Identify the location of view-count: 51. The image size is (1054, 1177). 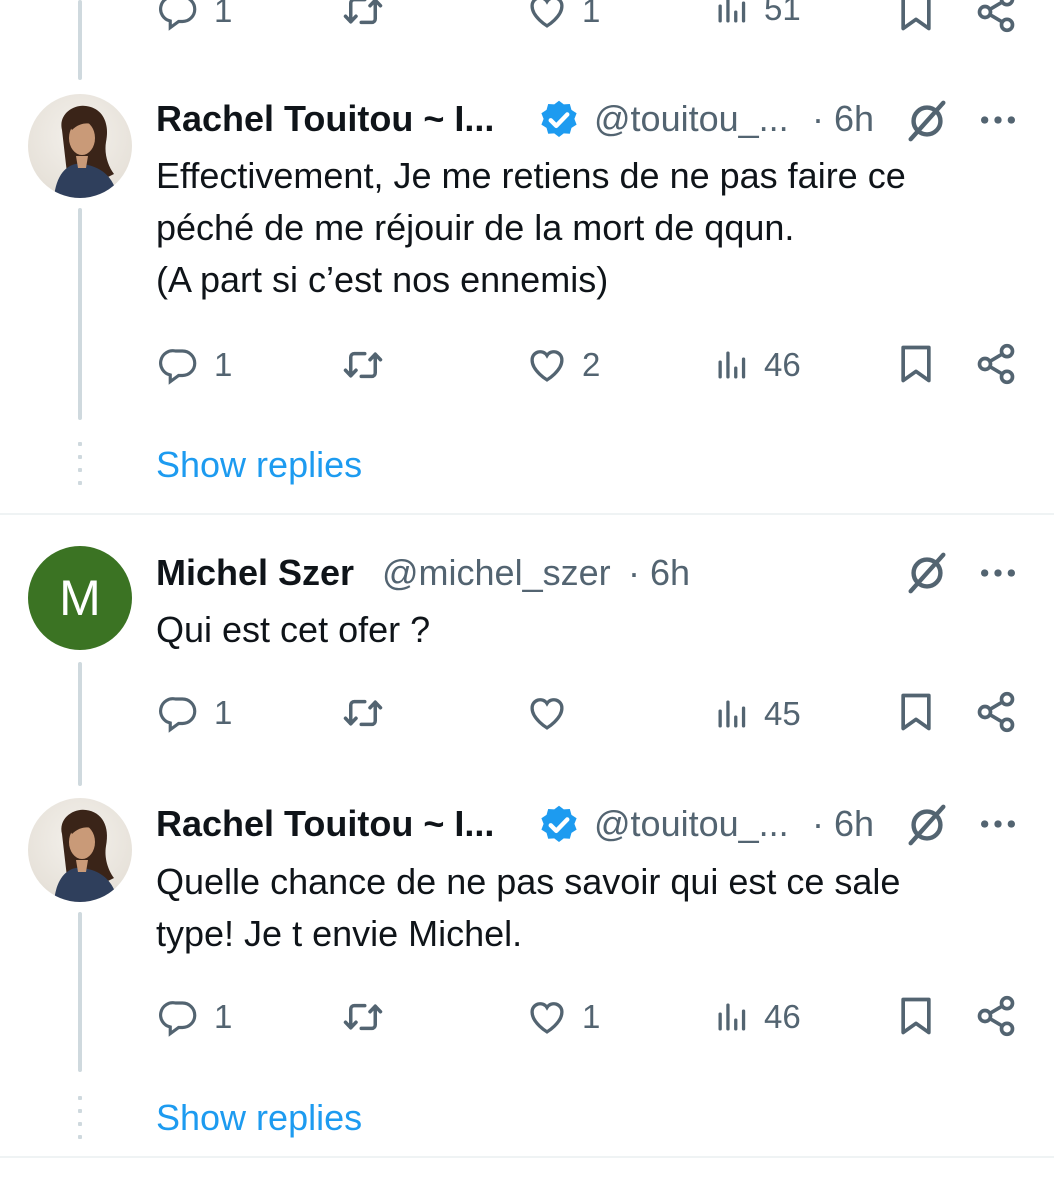
(782, 13).